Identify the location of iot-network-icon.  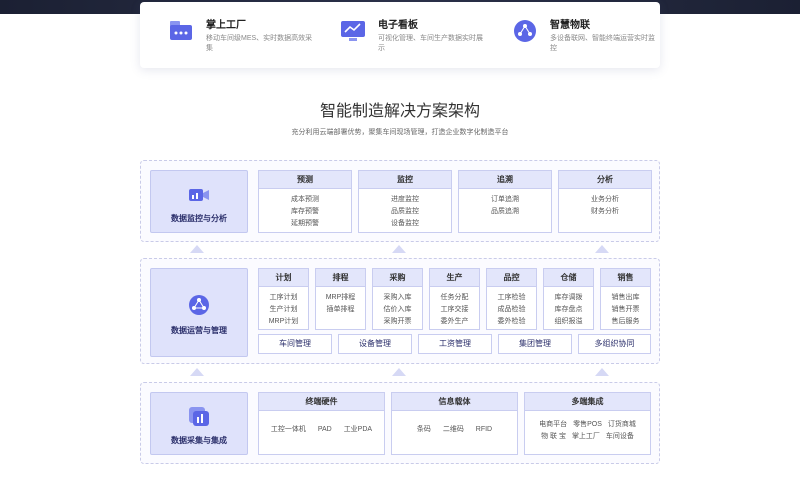
(525, 31).